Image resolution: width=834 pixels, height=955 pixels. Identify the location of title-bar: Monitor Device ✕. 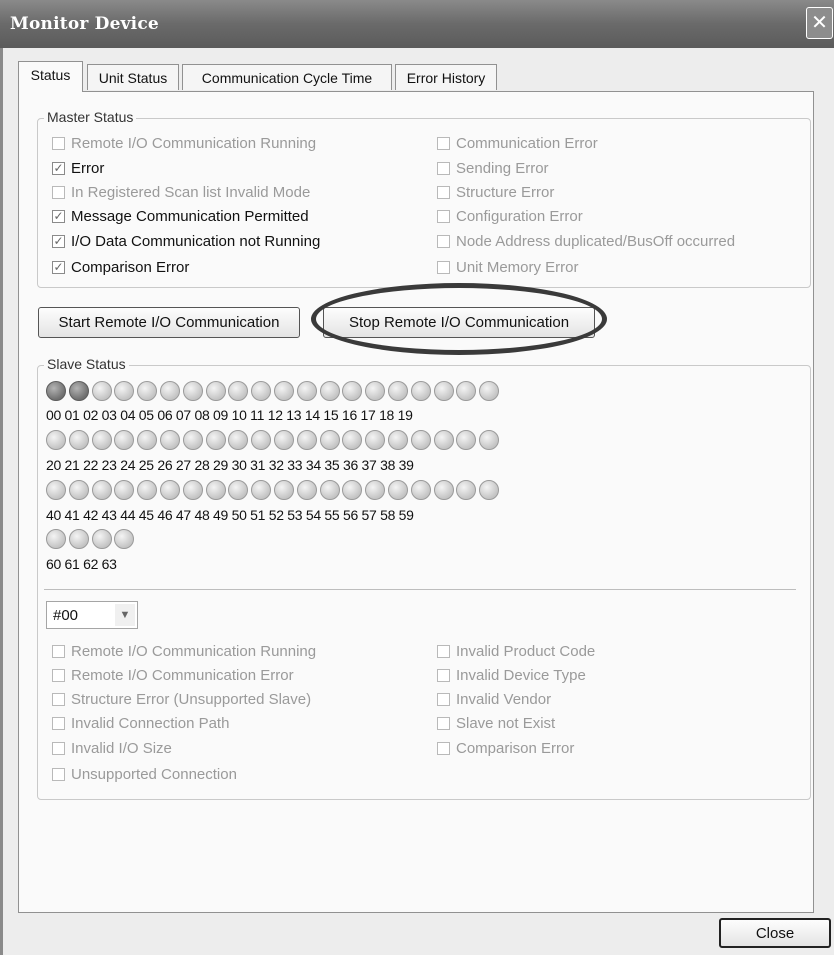
(417, 24).